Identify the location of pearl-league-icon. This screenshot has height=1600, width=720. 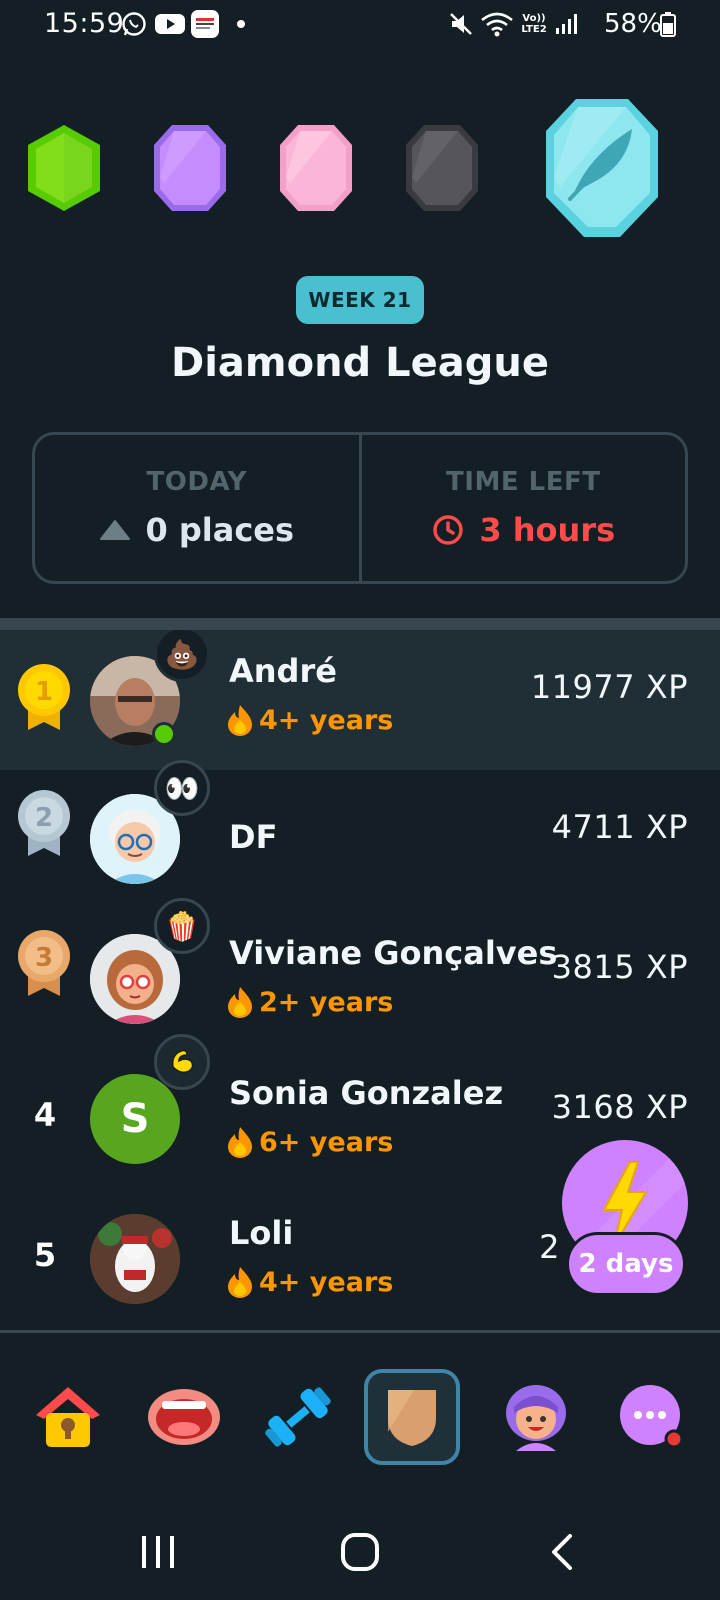
(316, 168).